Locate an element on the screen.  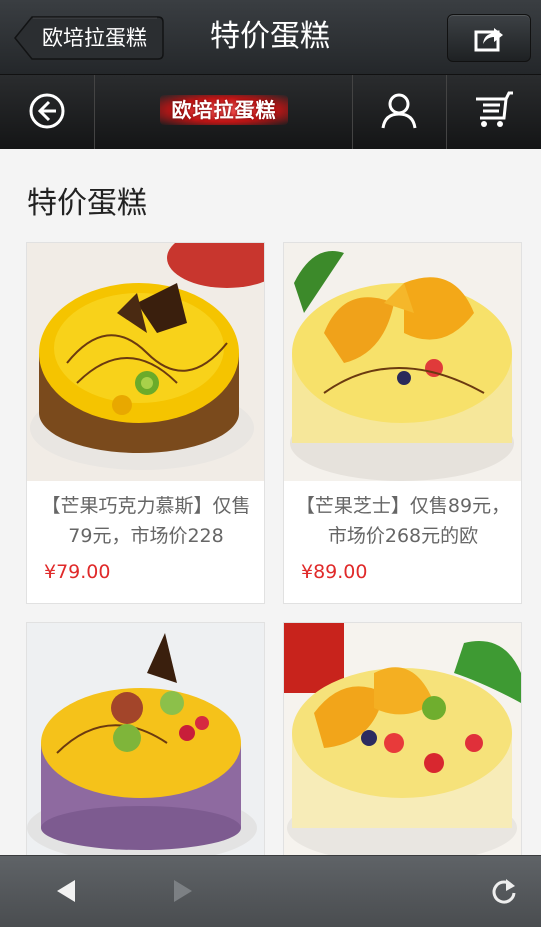
share-button is located at coordinates (489, 38).